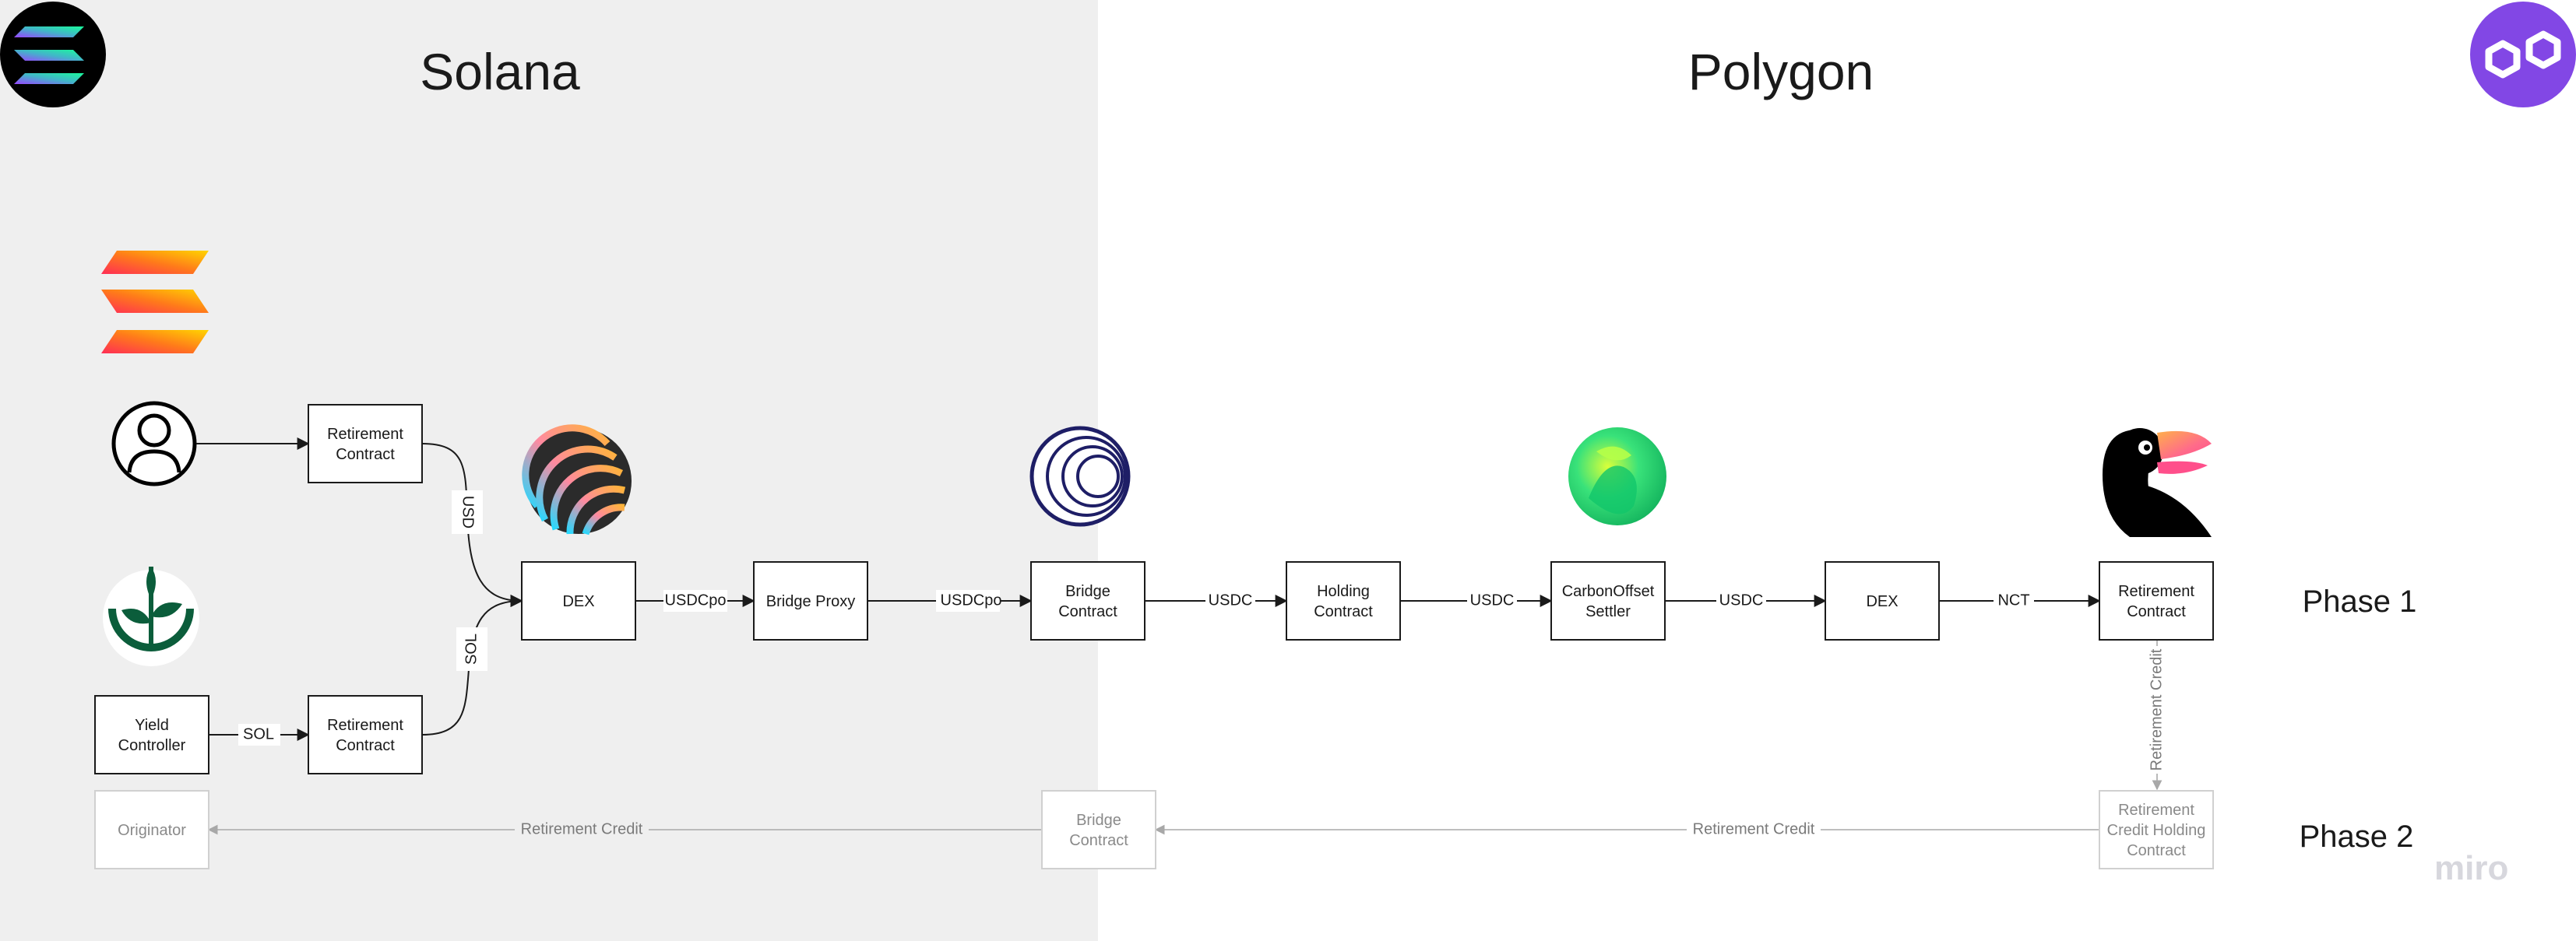 The image size is (2576, 941). I want to click on node-dex-polygon: DEX, so click(1882, 601).